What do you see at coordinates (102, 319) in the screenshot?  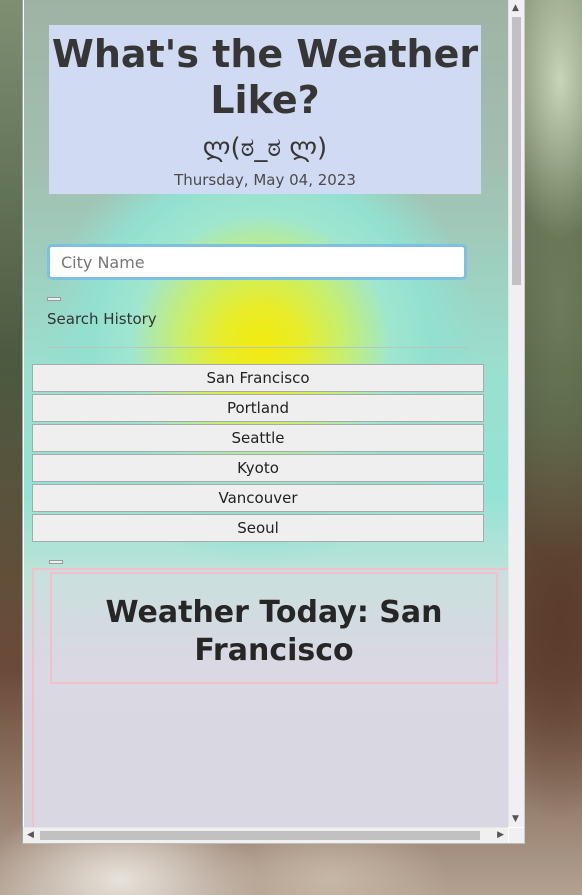 I see `search-history-label: Search History` at bounding box center [102, 319].